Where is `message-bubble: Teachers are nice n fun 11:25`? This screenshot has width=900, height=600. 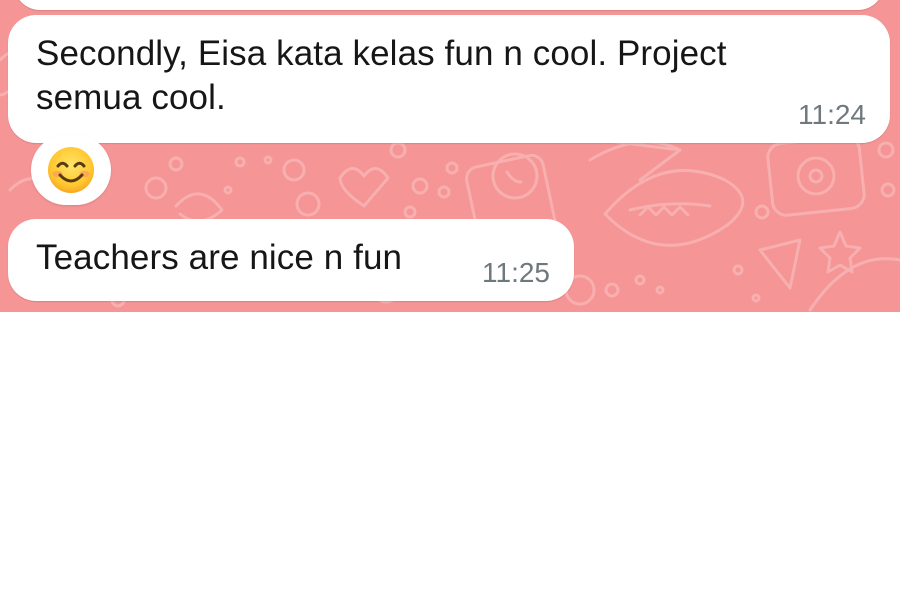
message-bubble: Teachers are nice n fun 11:25 is located at coordinates (291, 260).